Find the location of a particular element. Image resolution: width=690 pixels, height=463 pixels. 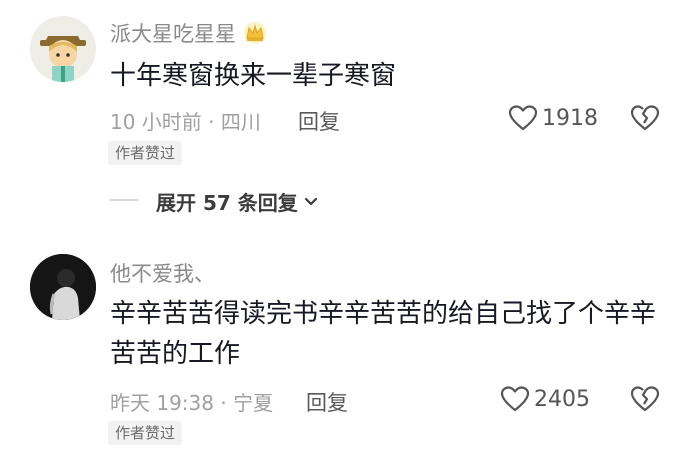

person-photo-avatar-icon is located at coordinates (63, 287).